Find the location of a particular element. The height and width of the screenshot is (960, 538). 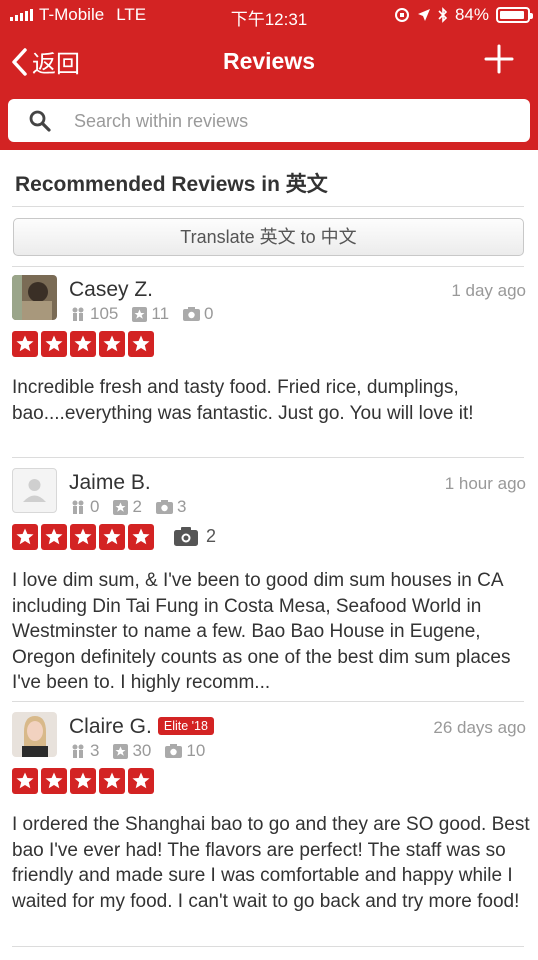

nav-bar: 返回 Reviews is located at coordinates (269, 61).